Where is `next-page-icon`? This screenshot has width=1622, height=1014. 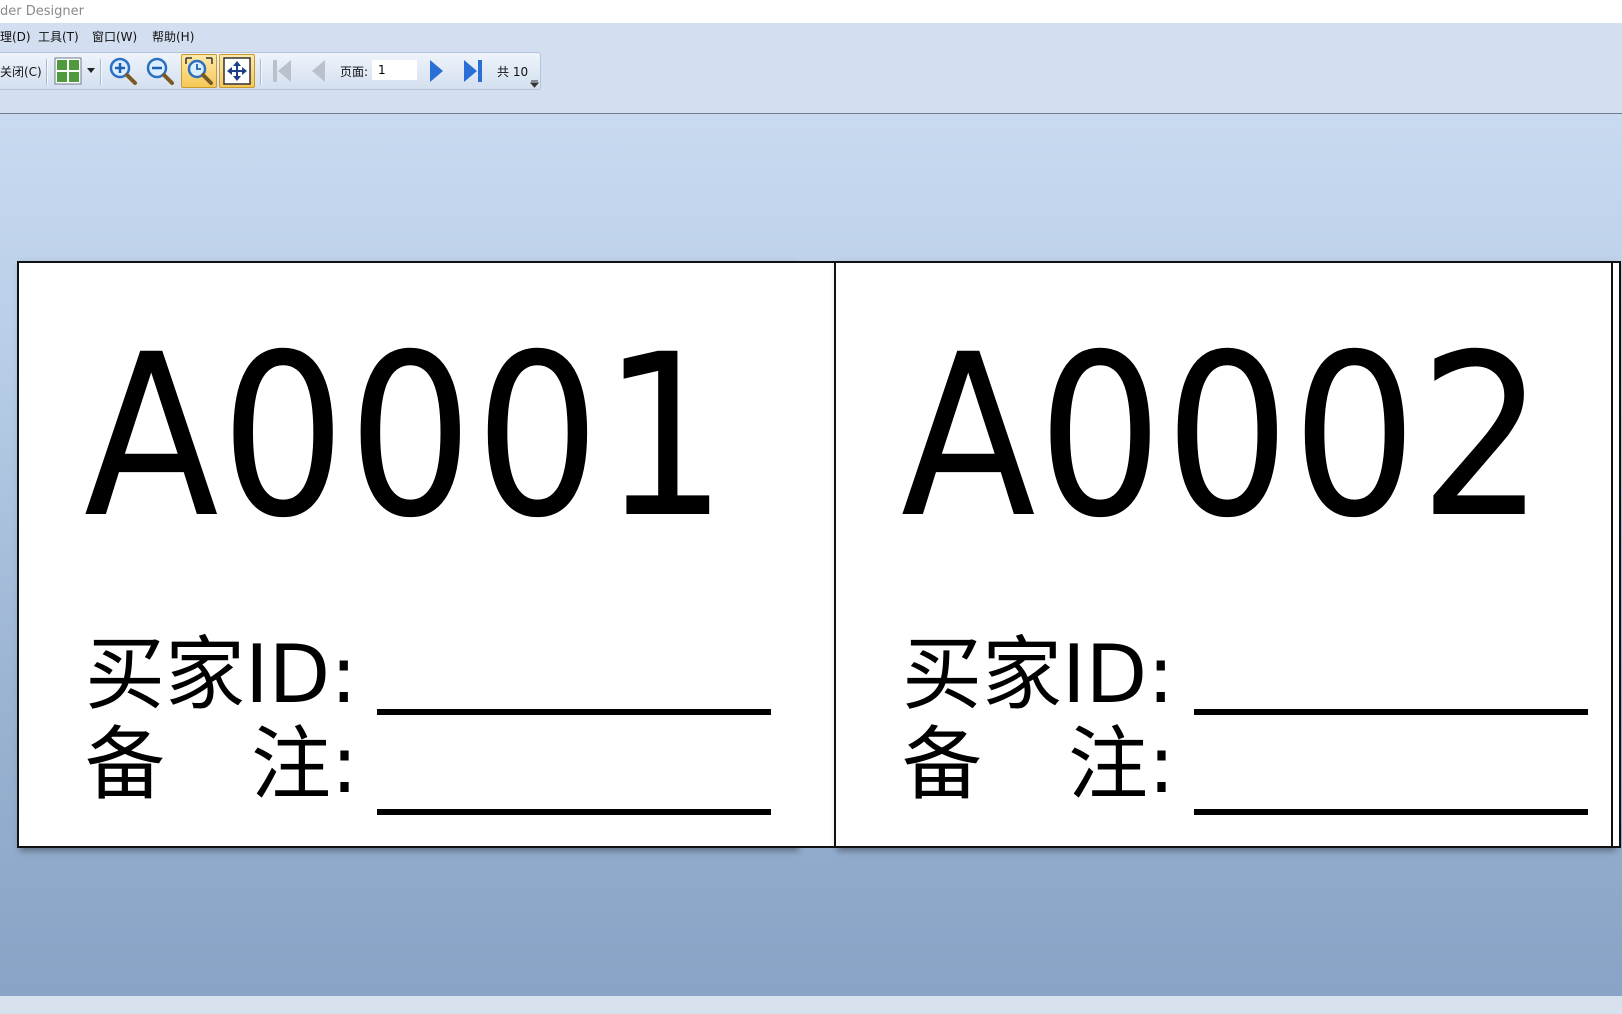 next-page-icon is located at coordinates (436, 71).